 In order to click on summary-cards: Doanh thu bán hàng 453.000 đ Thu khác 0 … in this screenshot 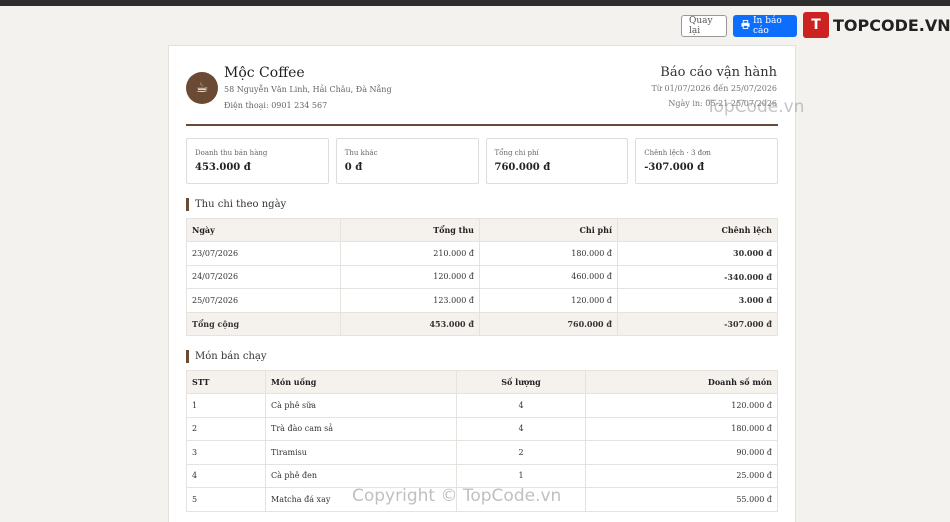, I will do `click(482, 161)`.